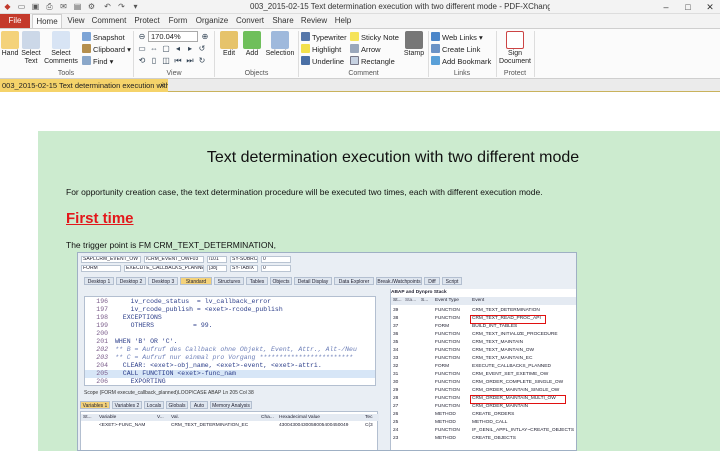  I want to click on call-stack-cell: BUILD_INT_TABLES, so click(495, 326).